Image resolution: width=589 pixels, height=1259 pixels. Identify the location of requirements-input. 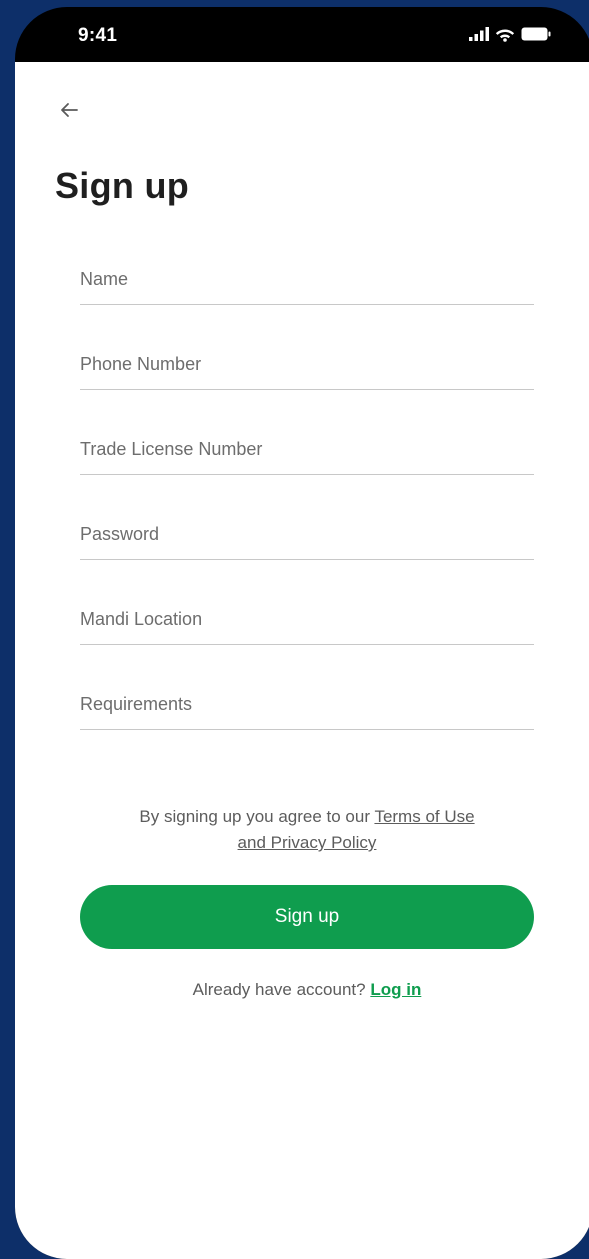
(307, 704).